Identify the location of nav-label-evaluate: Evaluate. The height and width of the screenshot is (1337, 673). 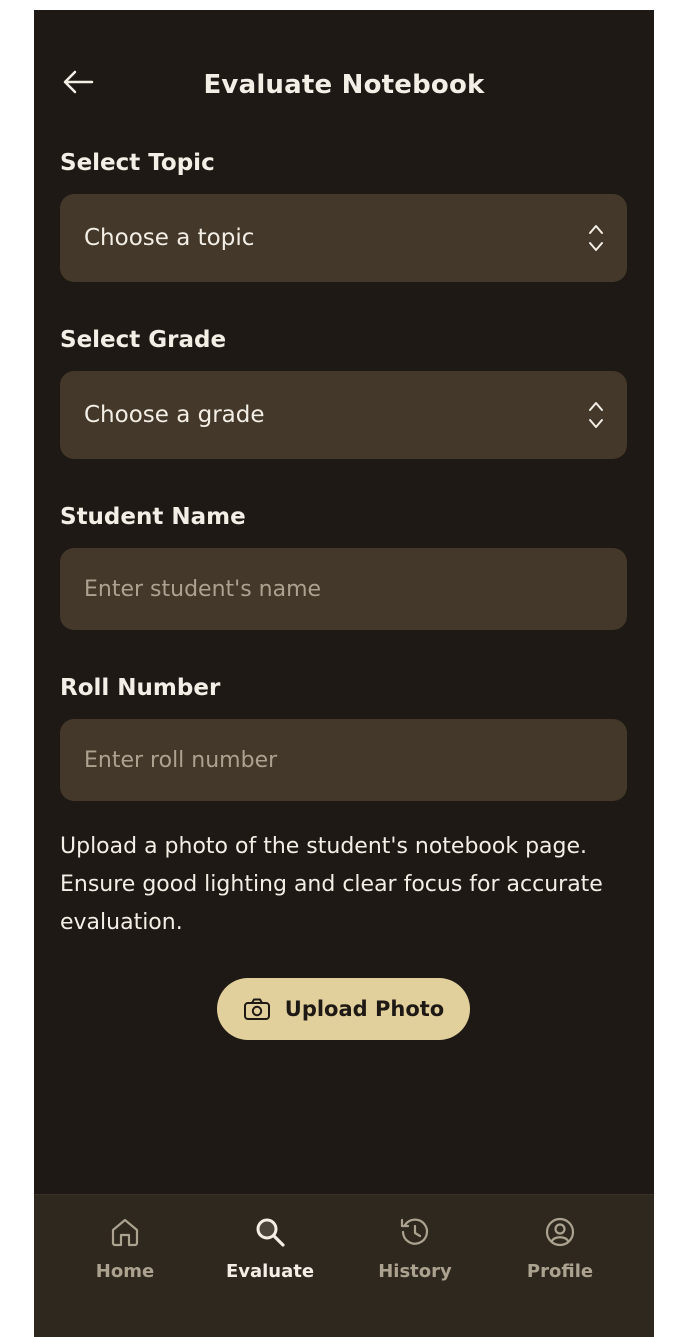
(270, 1271).